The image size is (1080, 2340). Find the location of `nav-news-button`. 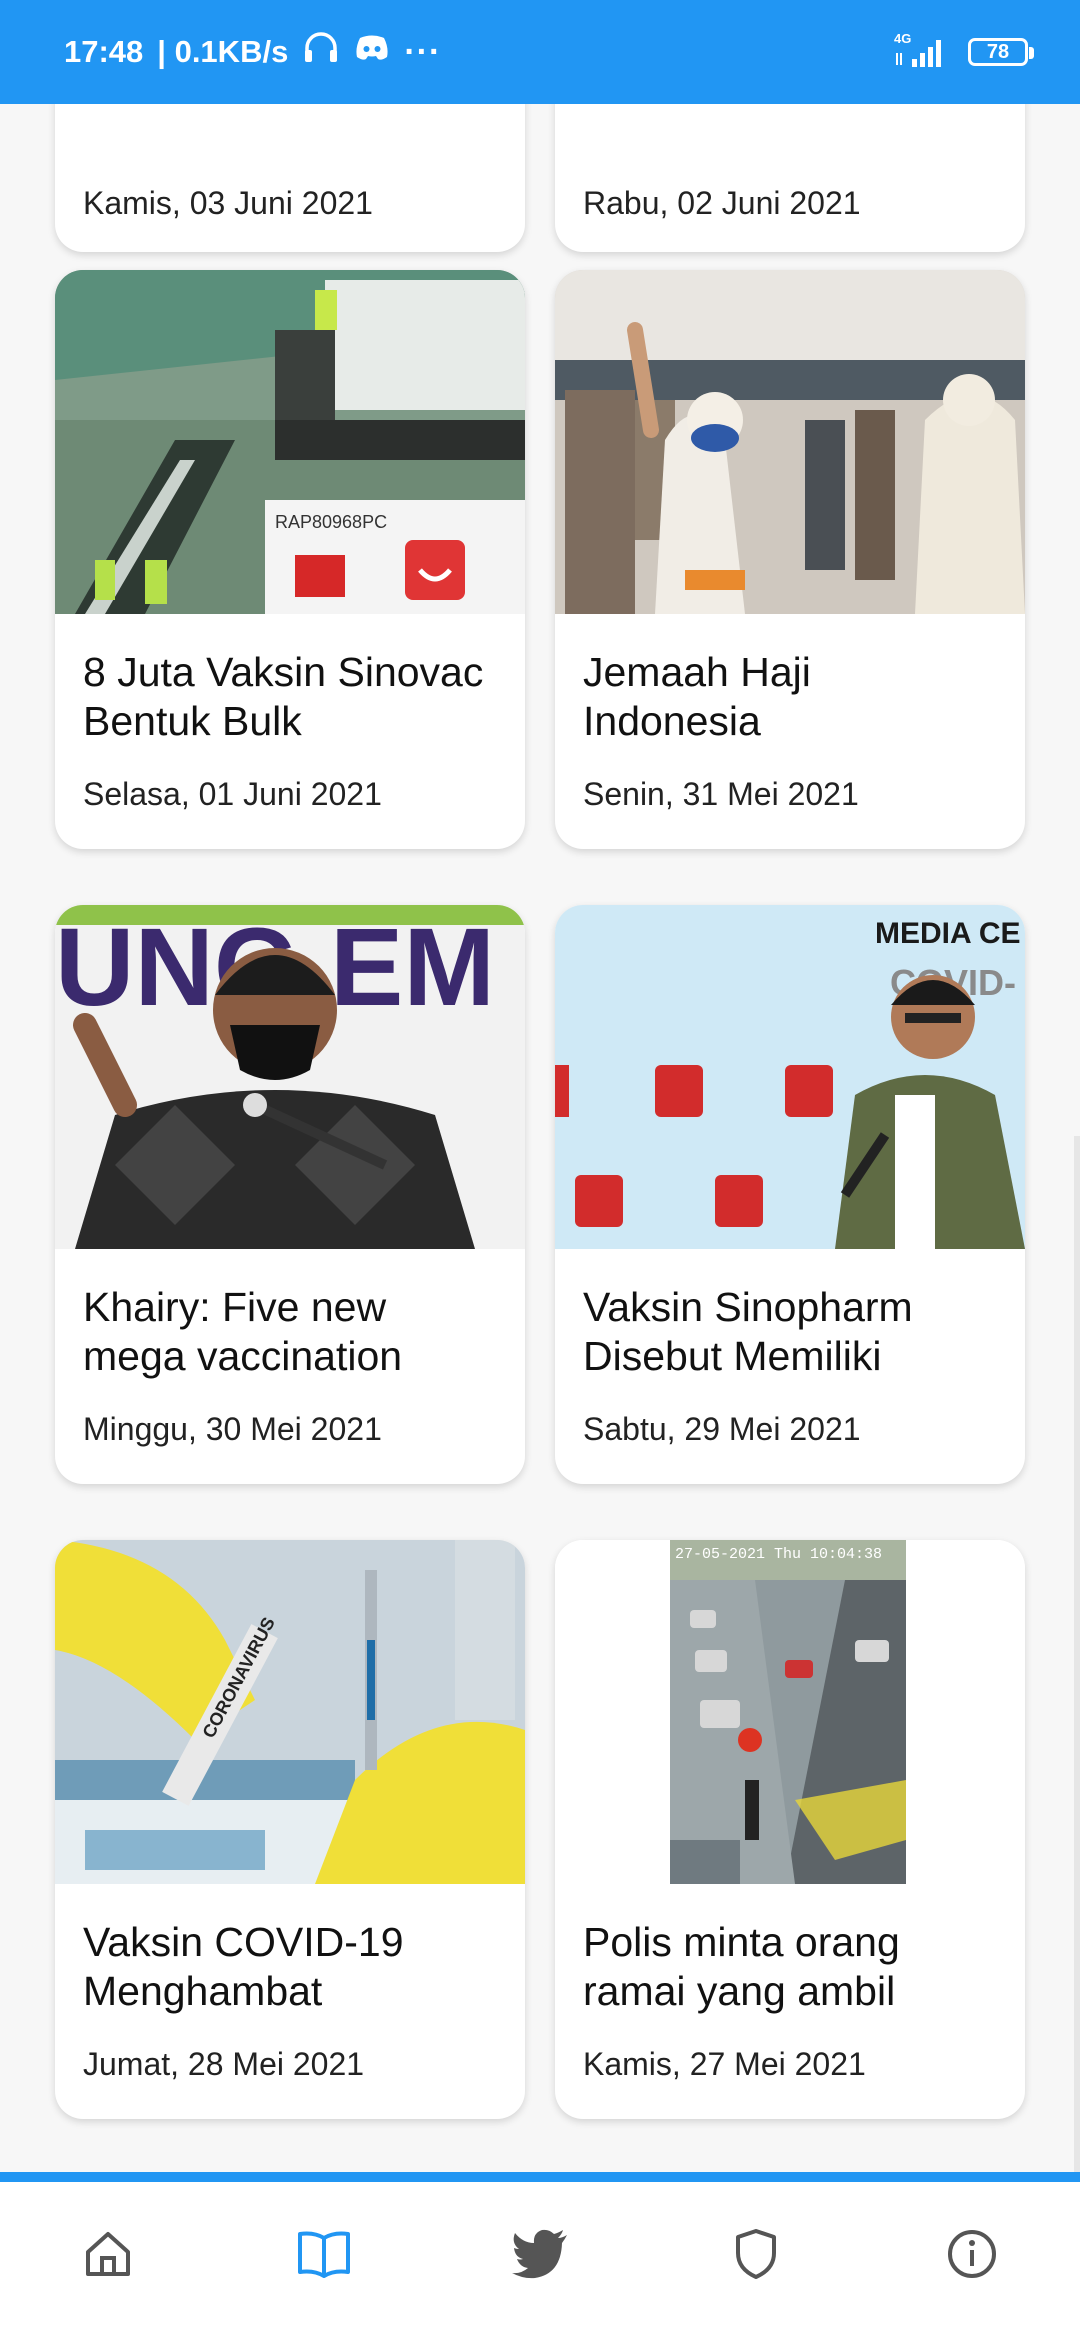

nav-news-button is located at coordinates (324, 2256).